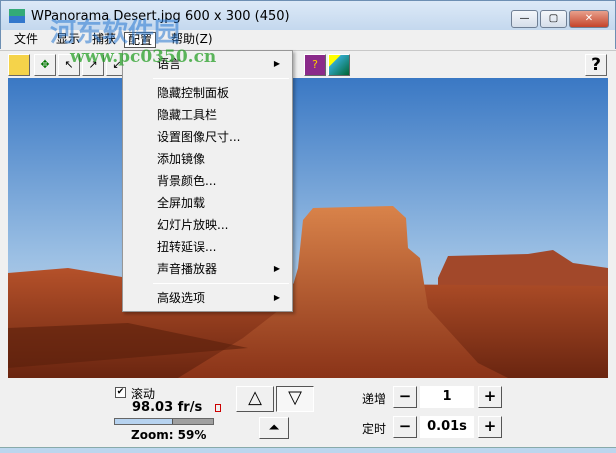 The height and width of the screenshot is (453, 616). Describe the element at coordinates (447, 397) in the screenshot. I see `increment-field: 1` at that location.